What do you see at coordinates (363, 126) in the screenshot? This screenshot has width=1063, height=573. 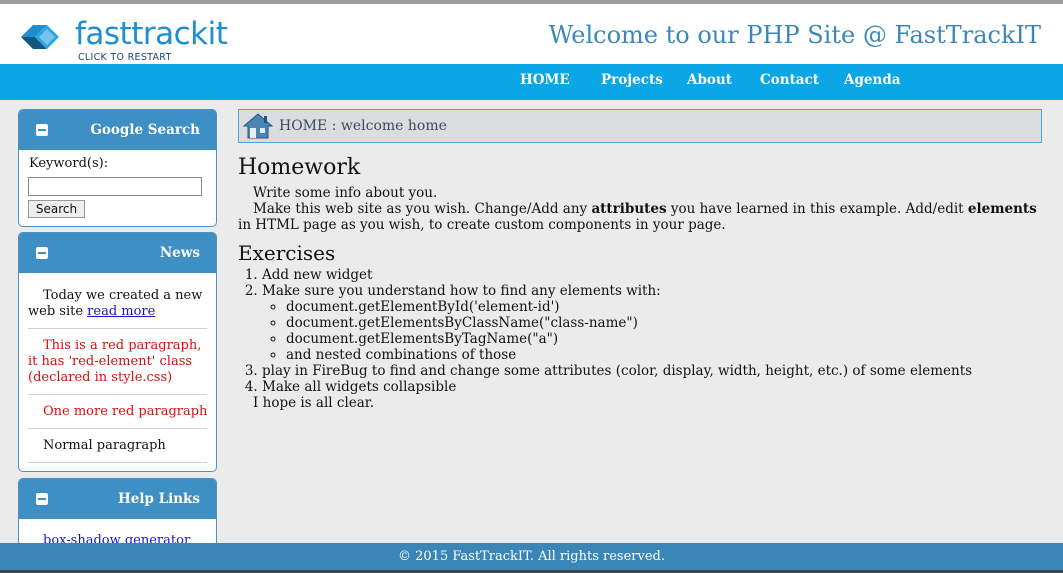 I see `breadcrumb-text: HOME : welcome home` at bounding box center [363, 126].